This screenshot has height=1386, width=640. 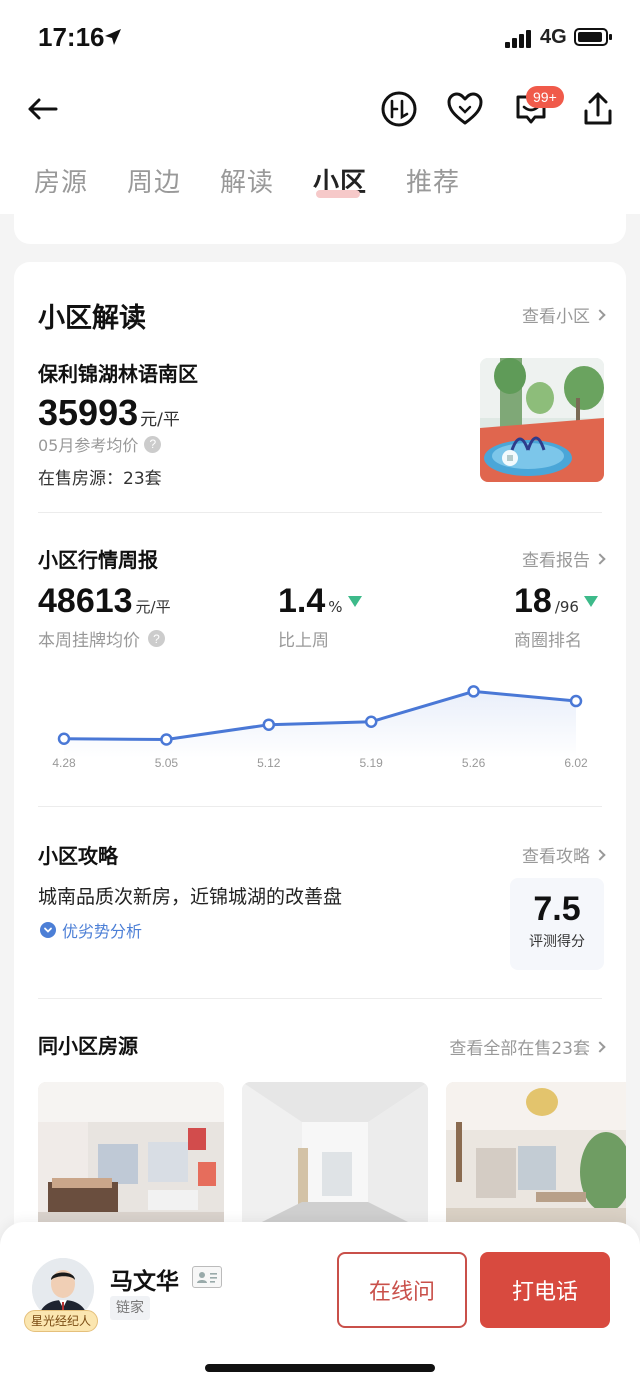 I want to click on status-bar: 17:16 4G, so click(x=320, y=38).